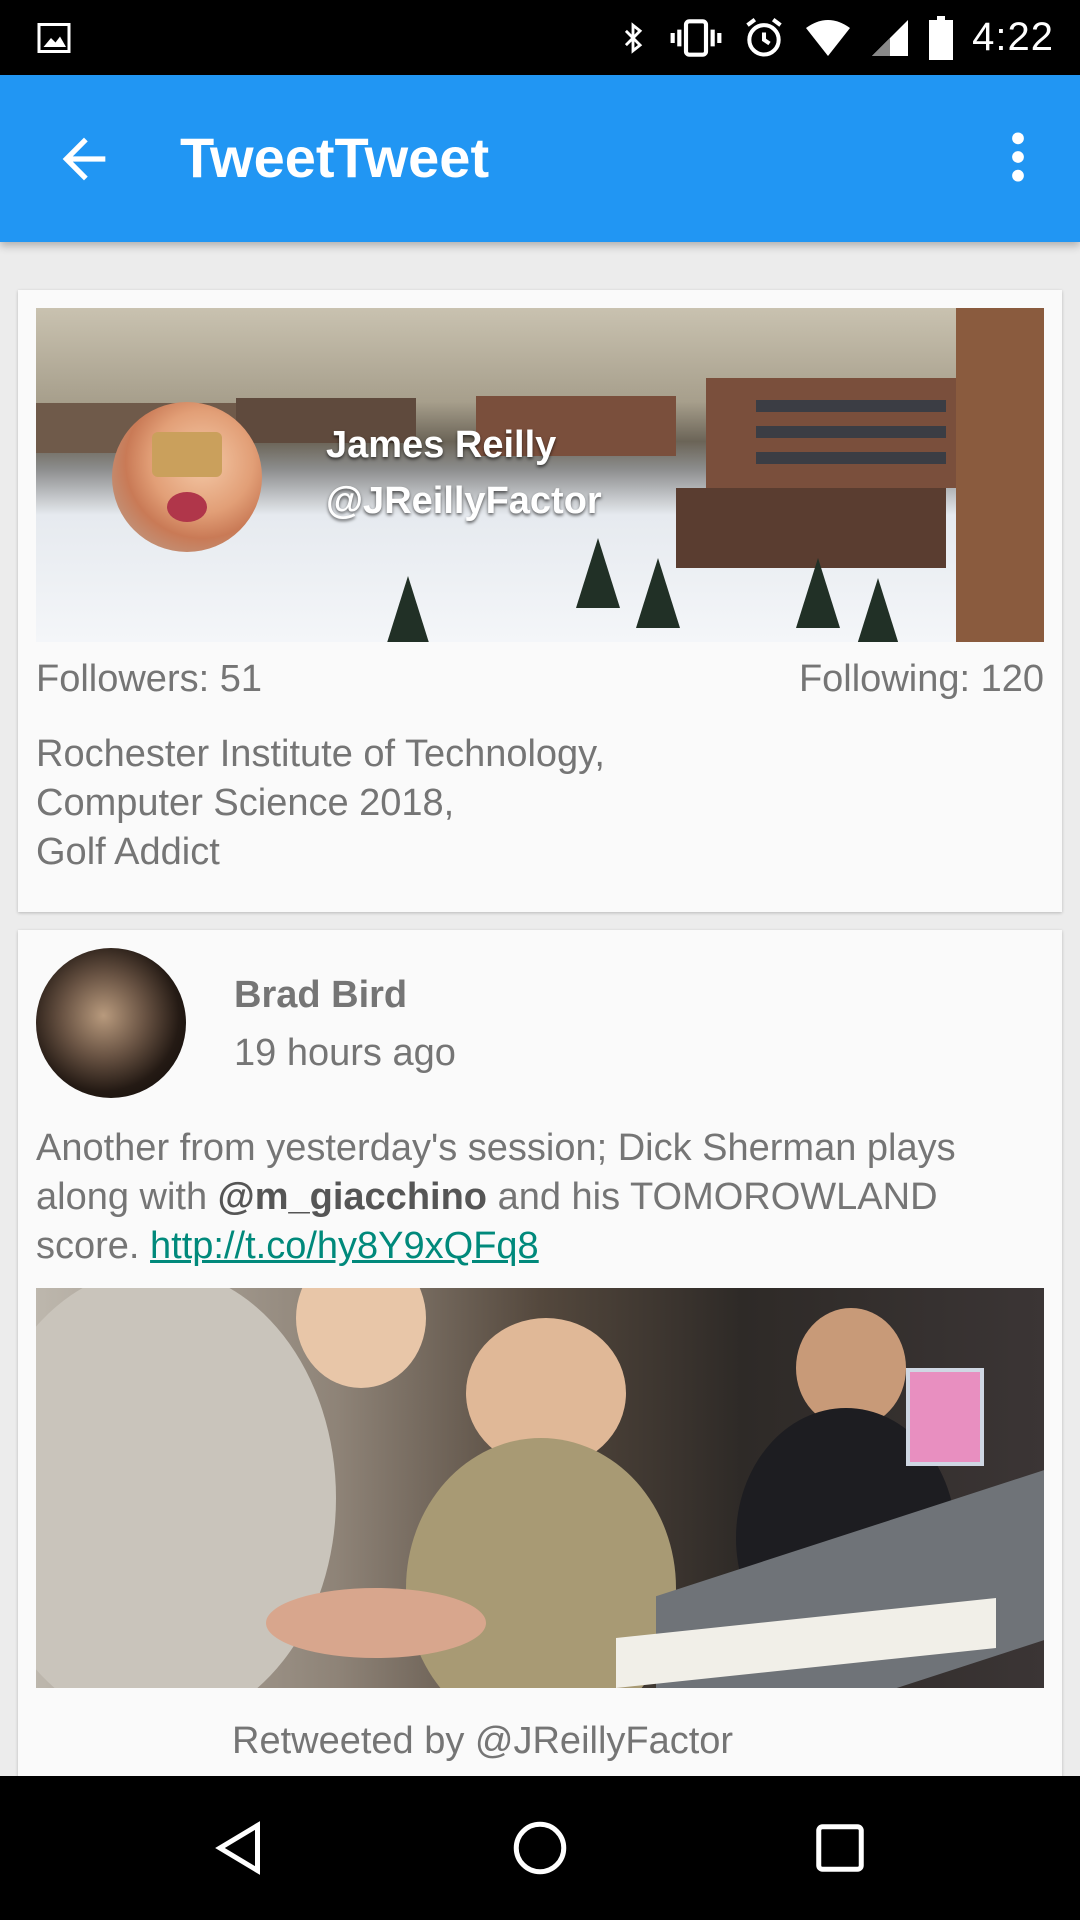 The width and height of the screenshot is (1080, 1920). Describe the element at coordinates (941, 37) in the screenshot. I see `battery-icon` at that location.